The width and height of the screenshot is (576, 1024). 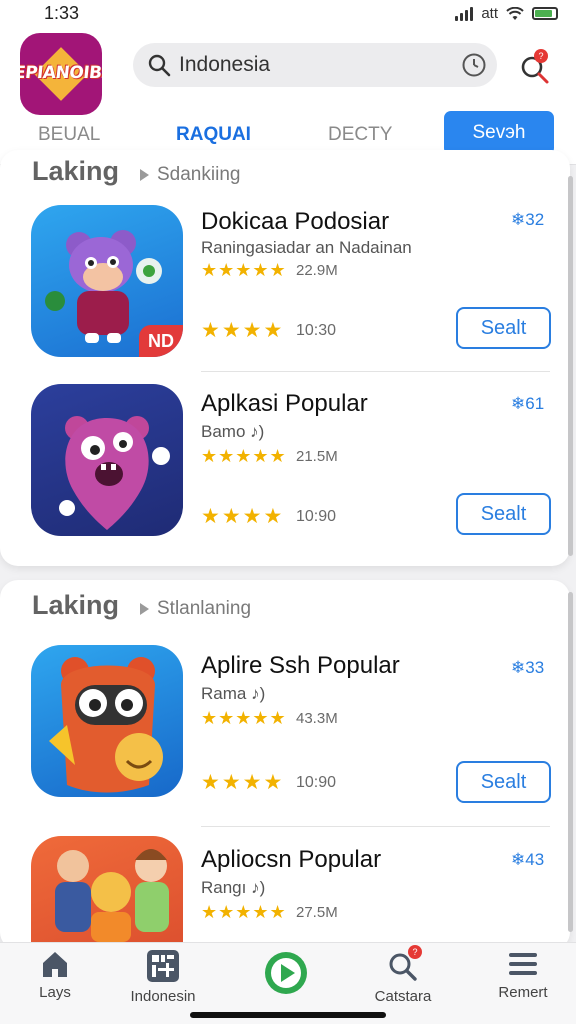 What do you see at coordinates (286, 973) in the screenshot?
I see `play-icon` at bounding box center [286, 973].